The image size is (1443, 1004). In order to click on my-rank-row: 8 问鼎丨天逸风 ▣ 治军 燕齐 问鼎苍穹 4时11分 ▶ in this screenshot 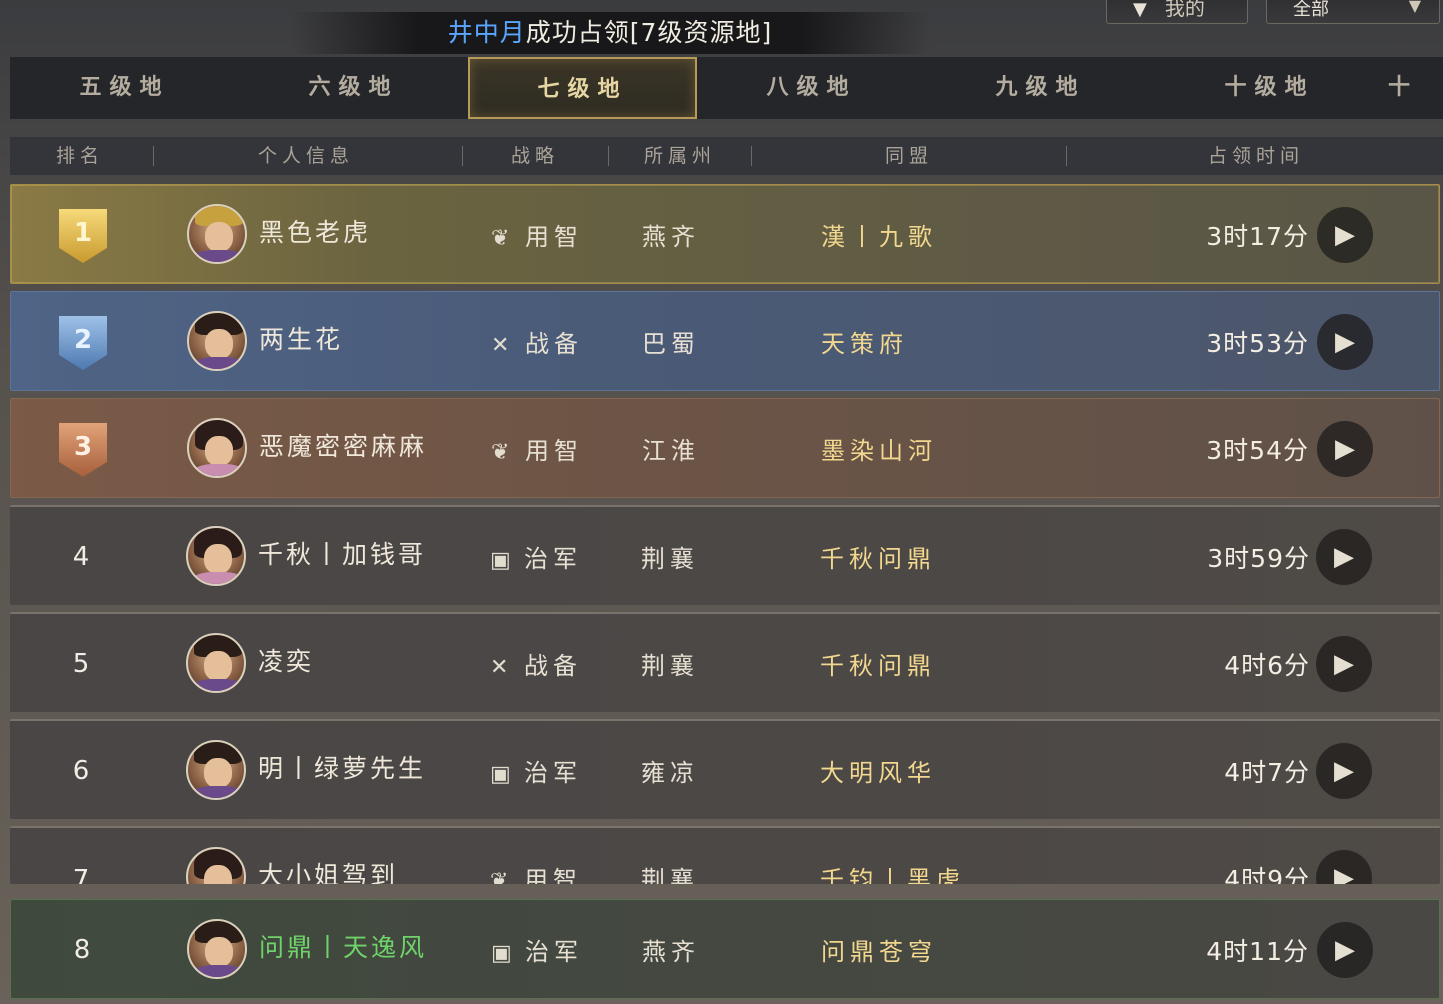, I will do `click(725, 949)`.